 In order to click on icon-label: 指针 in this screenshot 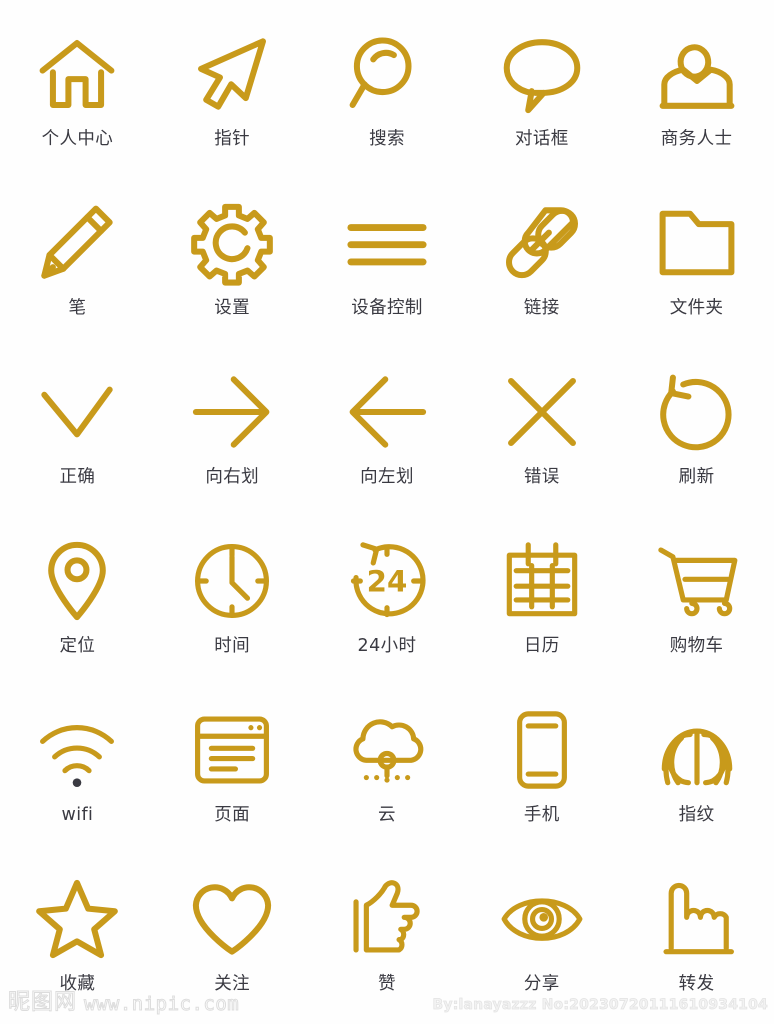, I will do `click(232, 139)`.